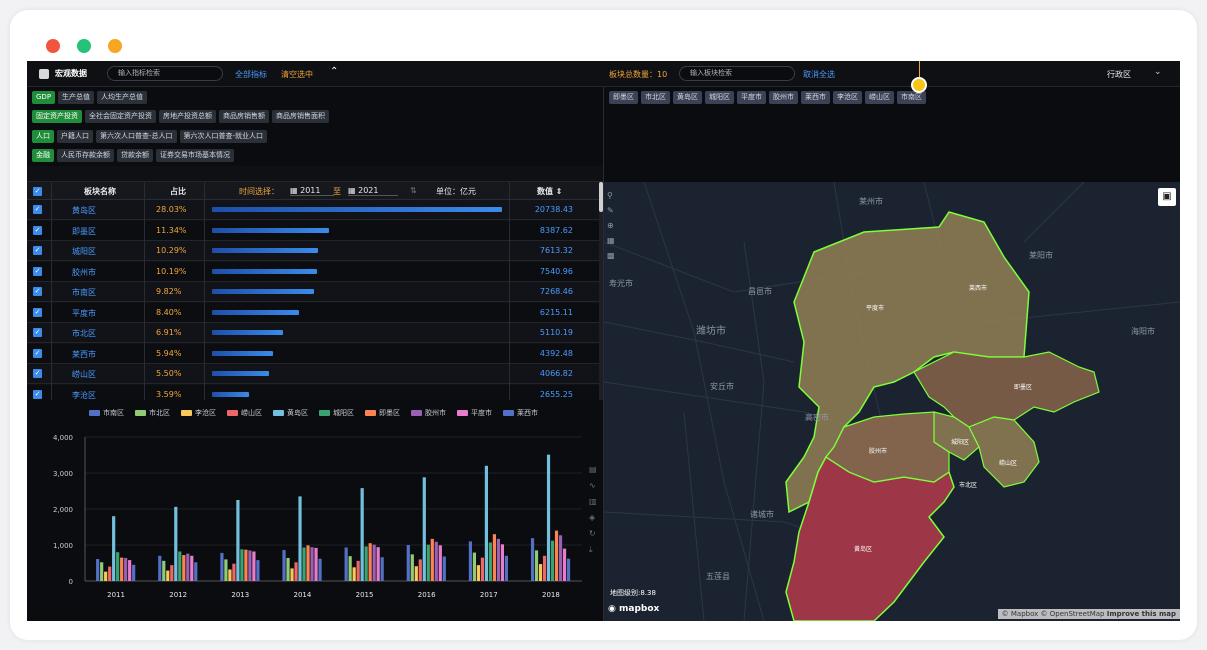  What do you see at coordinates (594, 486) in the screenshot?
I see `line-chart-icon: ∿` at bounding box center [594, 486].